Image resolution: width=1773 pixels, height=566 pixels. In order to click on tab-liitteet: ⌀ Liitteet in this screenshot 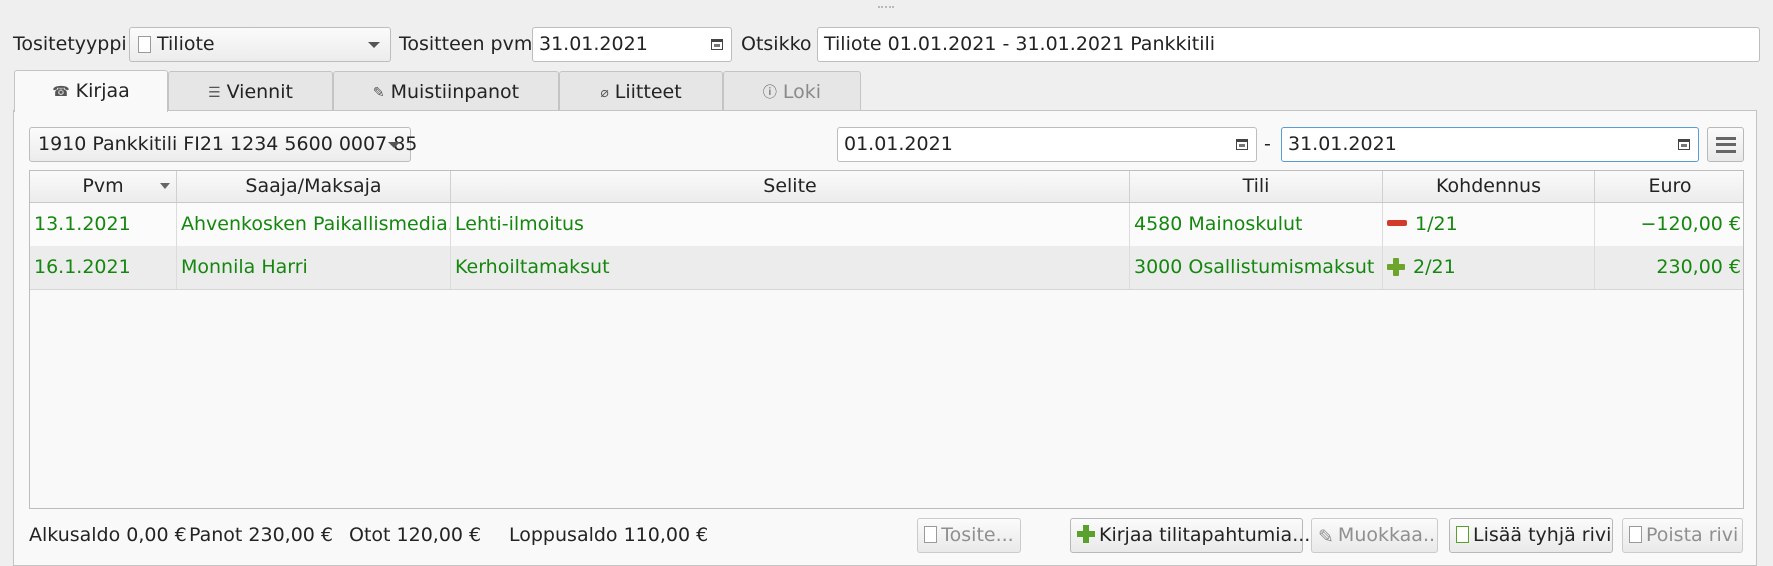, I will do `click(641, 91)`.